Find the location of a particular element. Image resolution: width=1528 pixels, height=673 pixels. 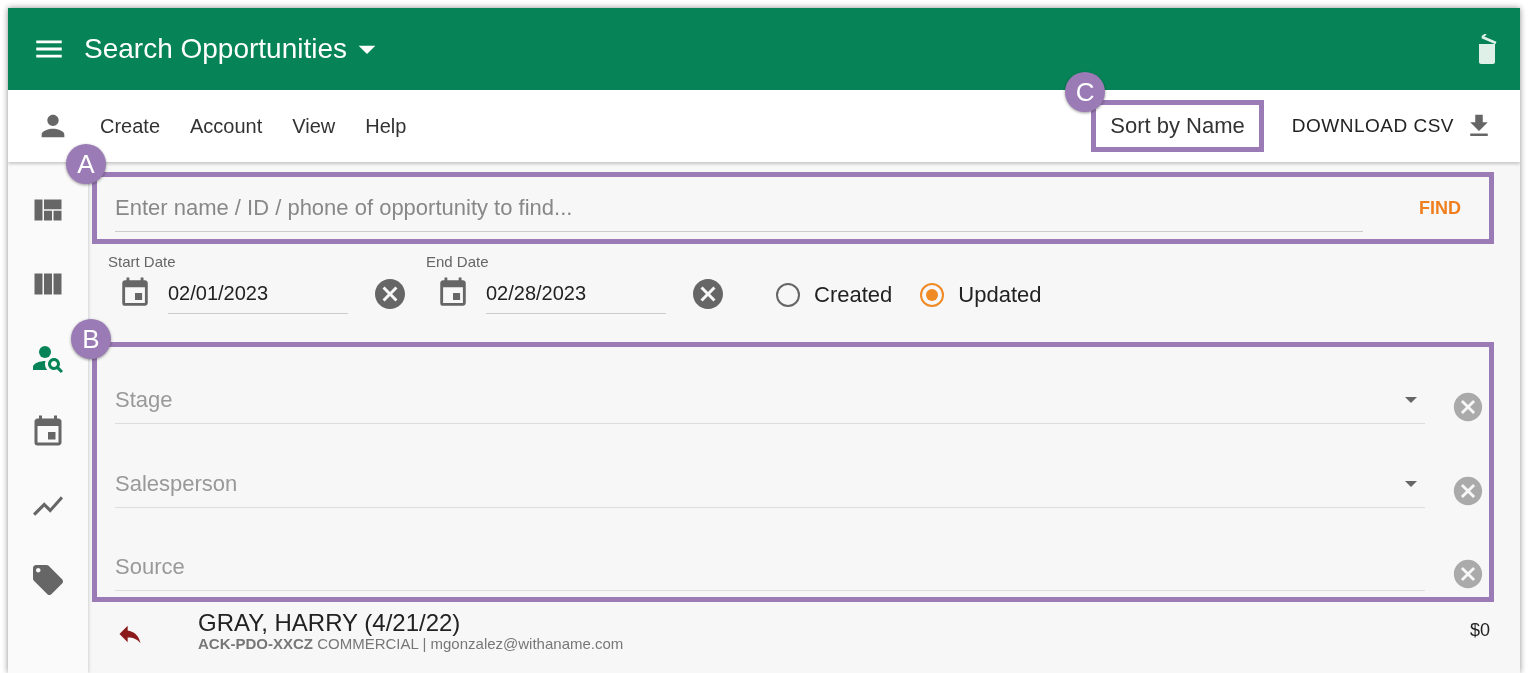

menu-item: View is located at coordinates (314, 126).